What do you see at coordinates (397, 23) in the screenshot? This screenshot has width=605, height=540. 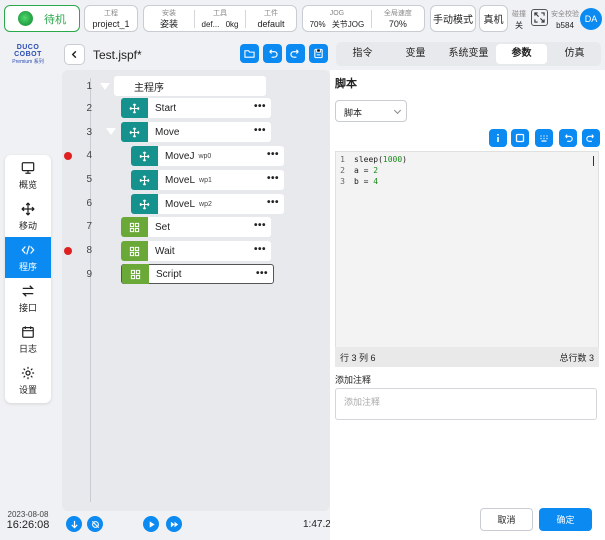 I see `speed-value: 70%` at bounding box center [397, 23].